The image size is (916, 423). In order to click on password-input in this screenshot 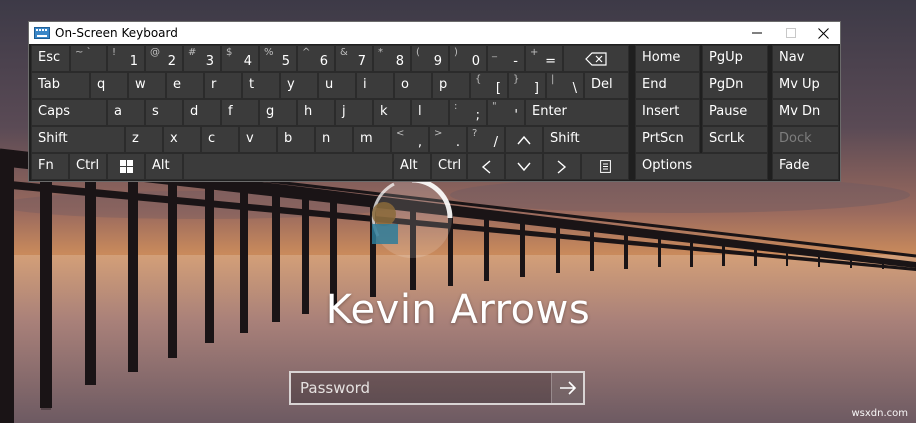, I will do `click(421, 388)`.